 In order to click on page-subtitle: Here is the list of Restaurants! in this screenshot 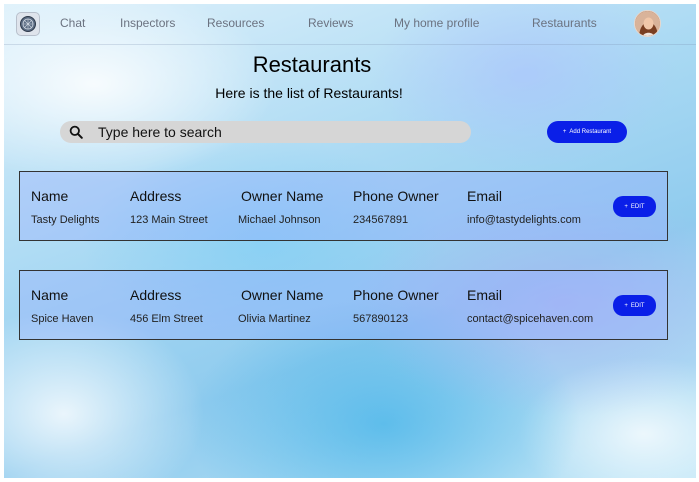, I will do `click(309, 93)`.